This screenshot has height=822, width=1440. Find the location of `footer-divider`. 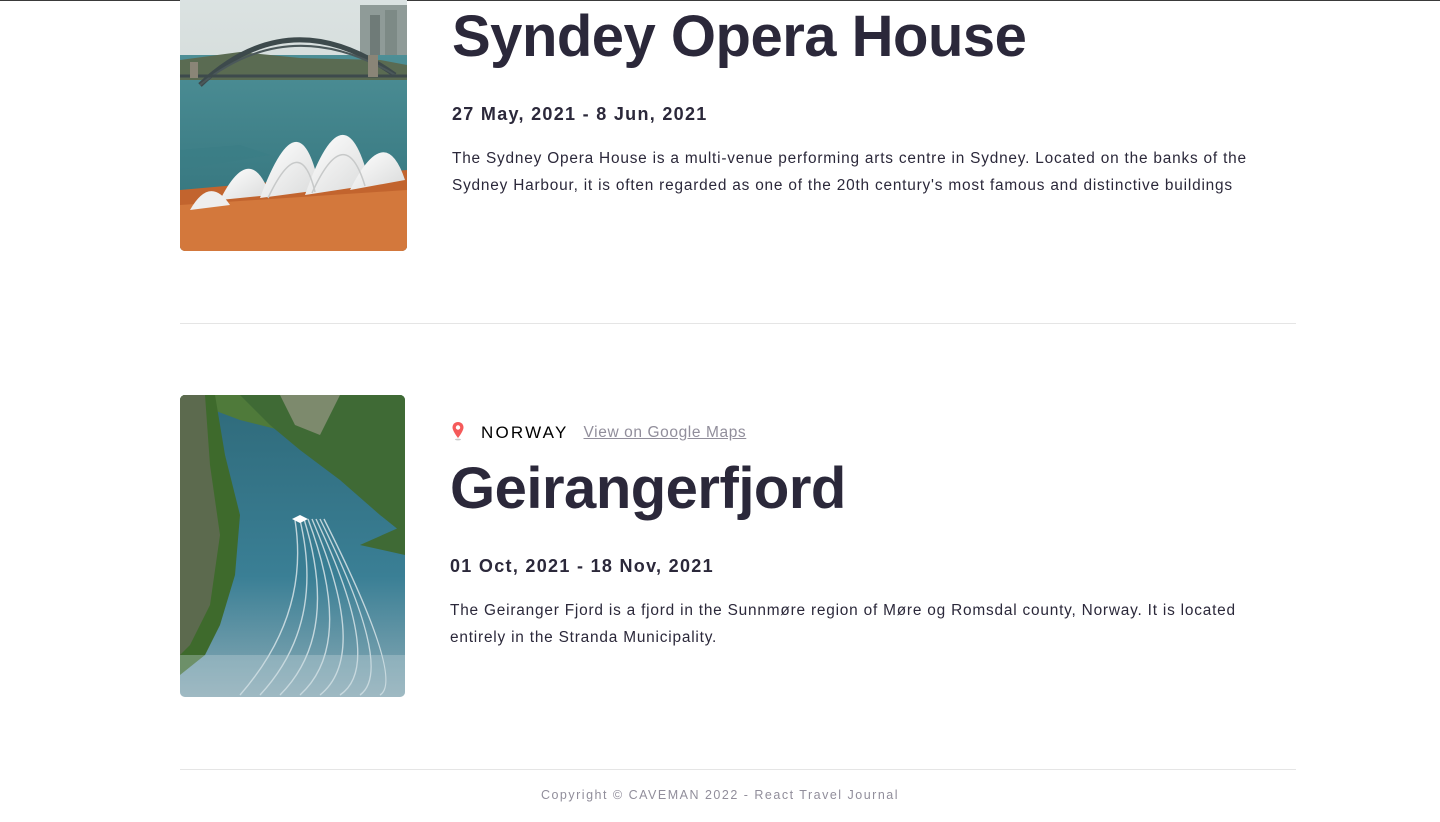

footer-divider is located at coordinates (738, 769).